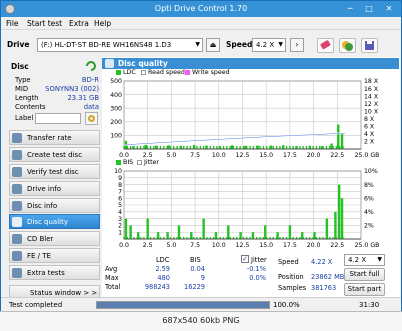 Image resolution: width=402 pixels, height=331 pixels. What do you see at coordinates (116, 81) in the screenshot?
I see `y-left-tick-label: 500` at bounding box center [116, 81].